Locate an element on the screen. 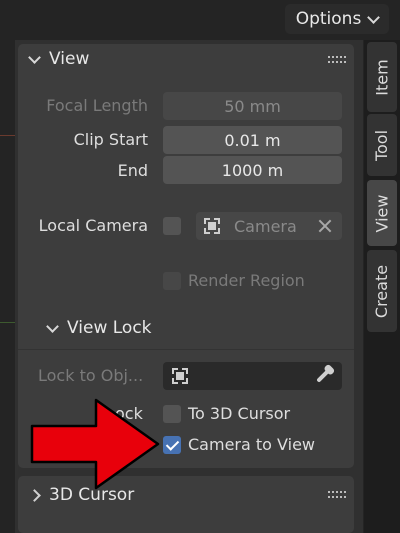 This screenshot has height=533, width=400. tab-view: View is located at coordinates (382, 213).